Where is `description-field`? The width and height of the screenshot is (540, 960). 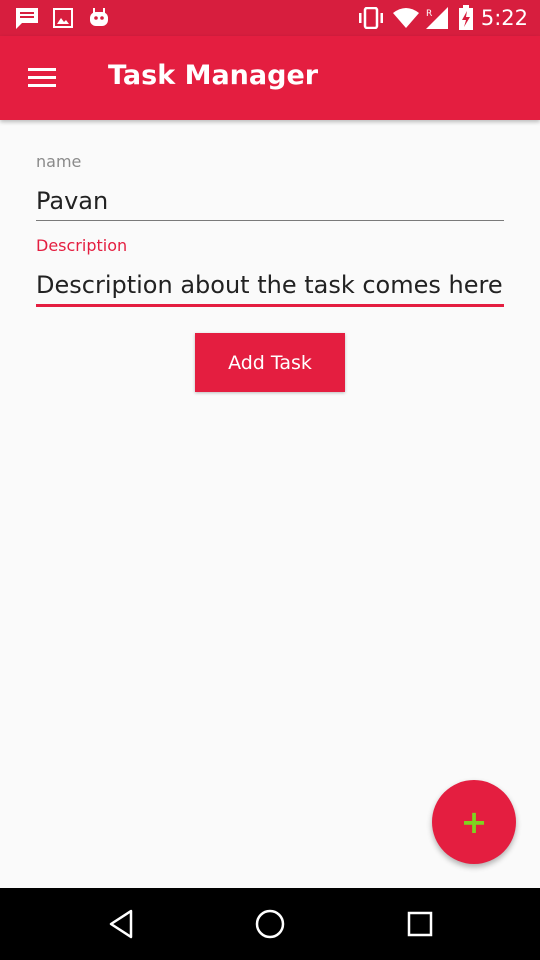
description-field is located at coordinates (270, 285).